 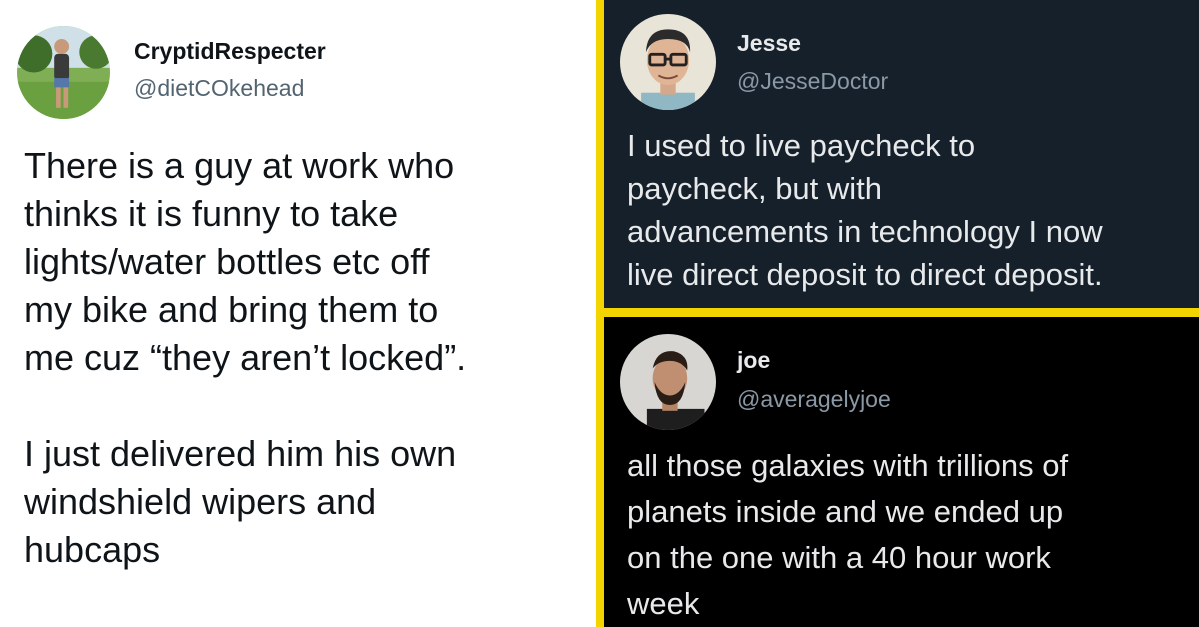 I want to click on bearded-man-avatar-icon, so click(x=668, y=382).